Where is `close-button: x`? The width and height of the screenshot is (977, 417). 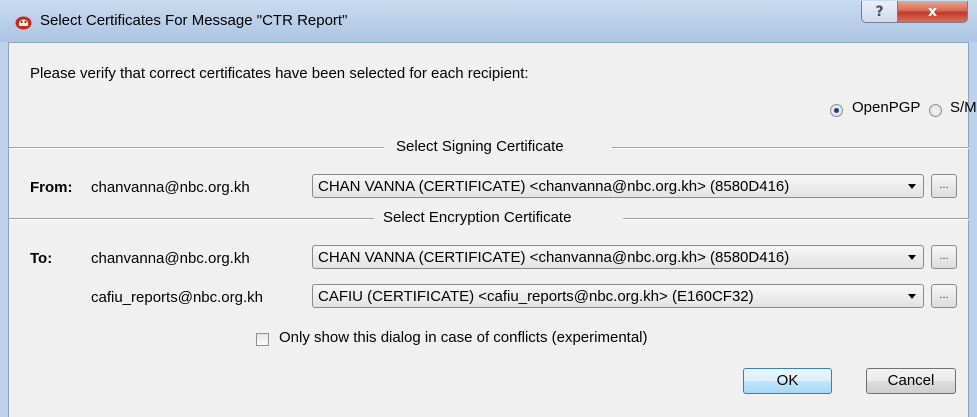 close-button: x is located at coordinates (932, 12).